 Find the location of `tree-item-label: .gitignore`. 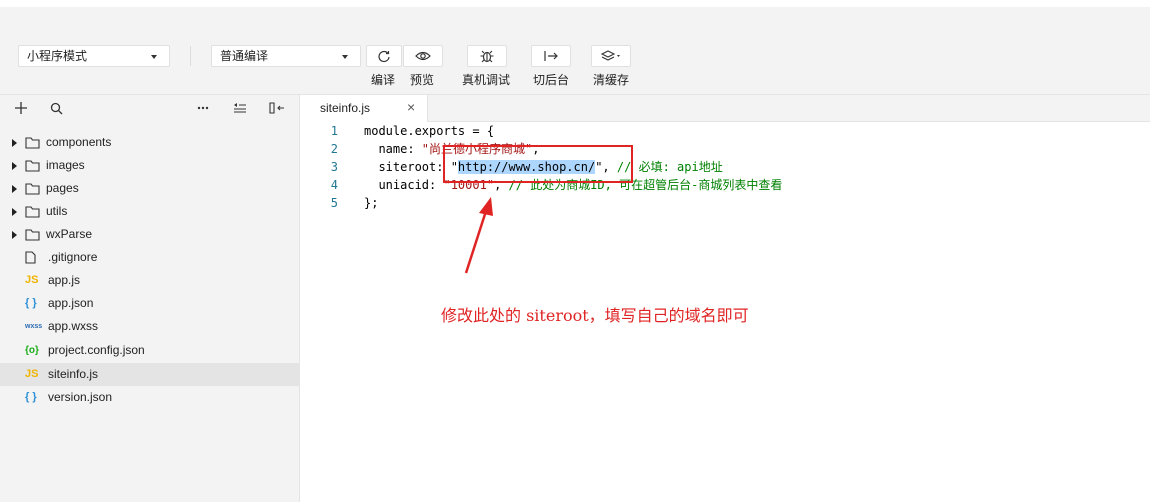

tree-item-label: .gitignore is located at coordinates (73, 257).